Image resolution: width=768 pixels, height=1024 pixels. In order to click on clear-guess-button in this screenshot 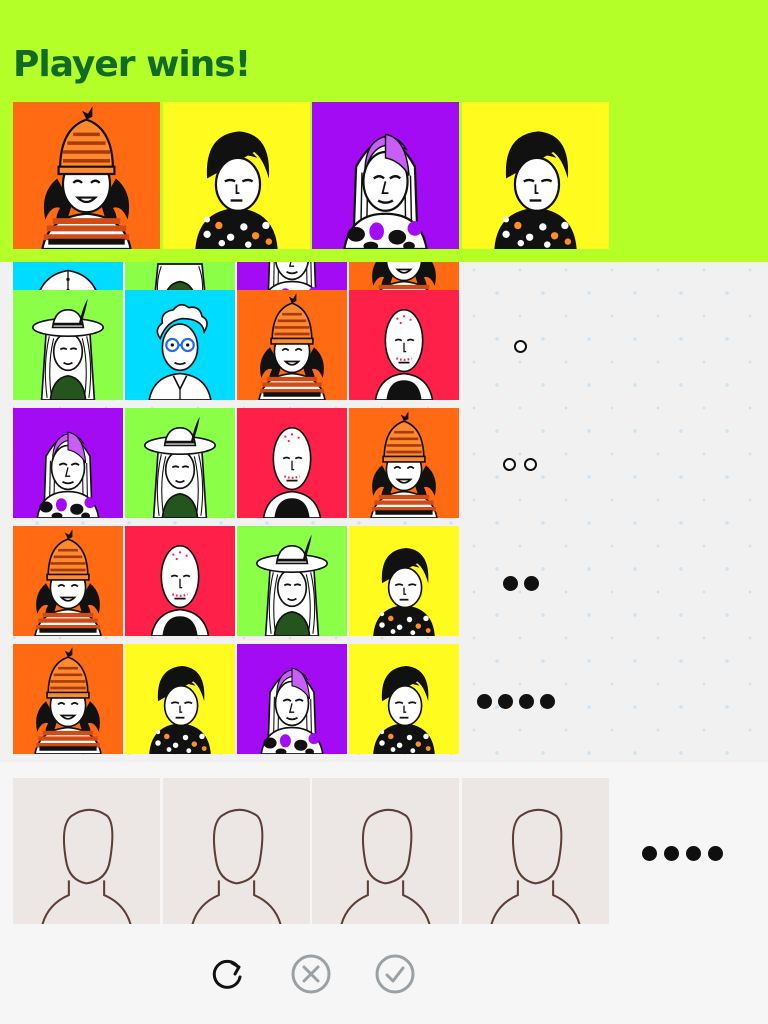, I will do `click(311, 974)`.